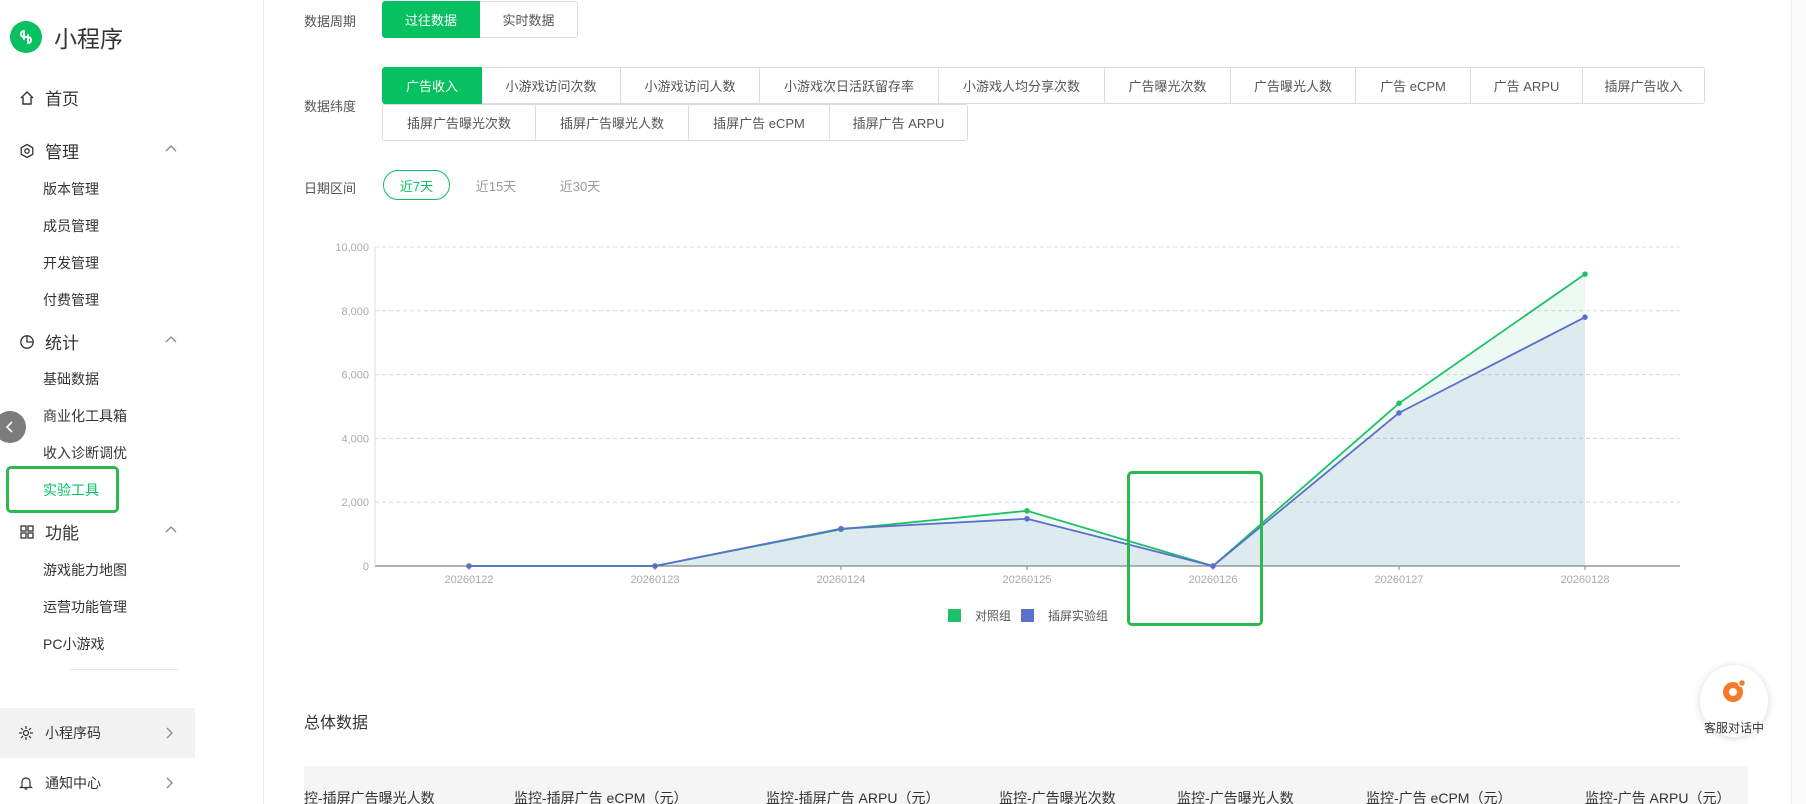 This screenshot has height=804, width=1806. I want to click on y-tick-label: 6,000, so click(355, 376).